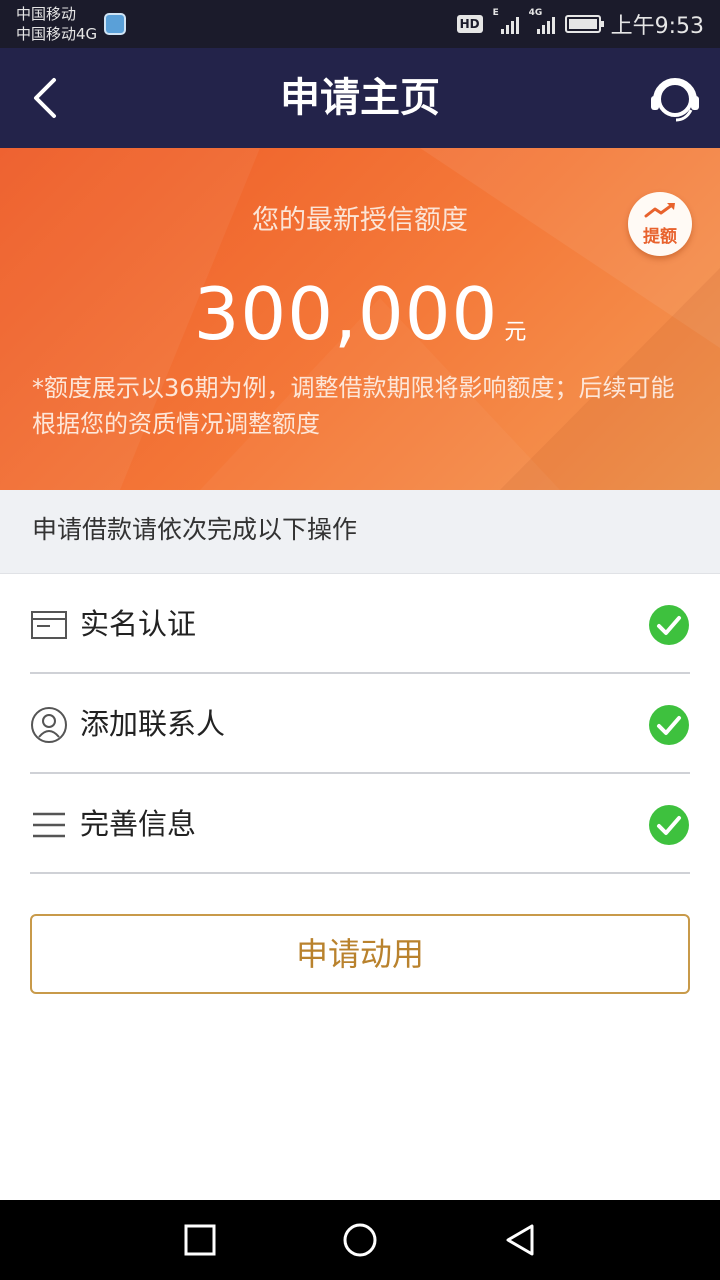  What do you see at coordinates (520, 1240) in the screenshot?
I see `triangle-back-icon` at bounding box center [520, 1240].